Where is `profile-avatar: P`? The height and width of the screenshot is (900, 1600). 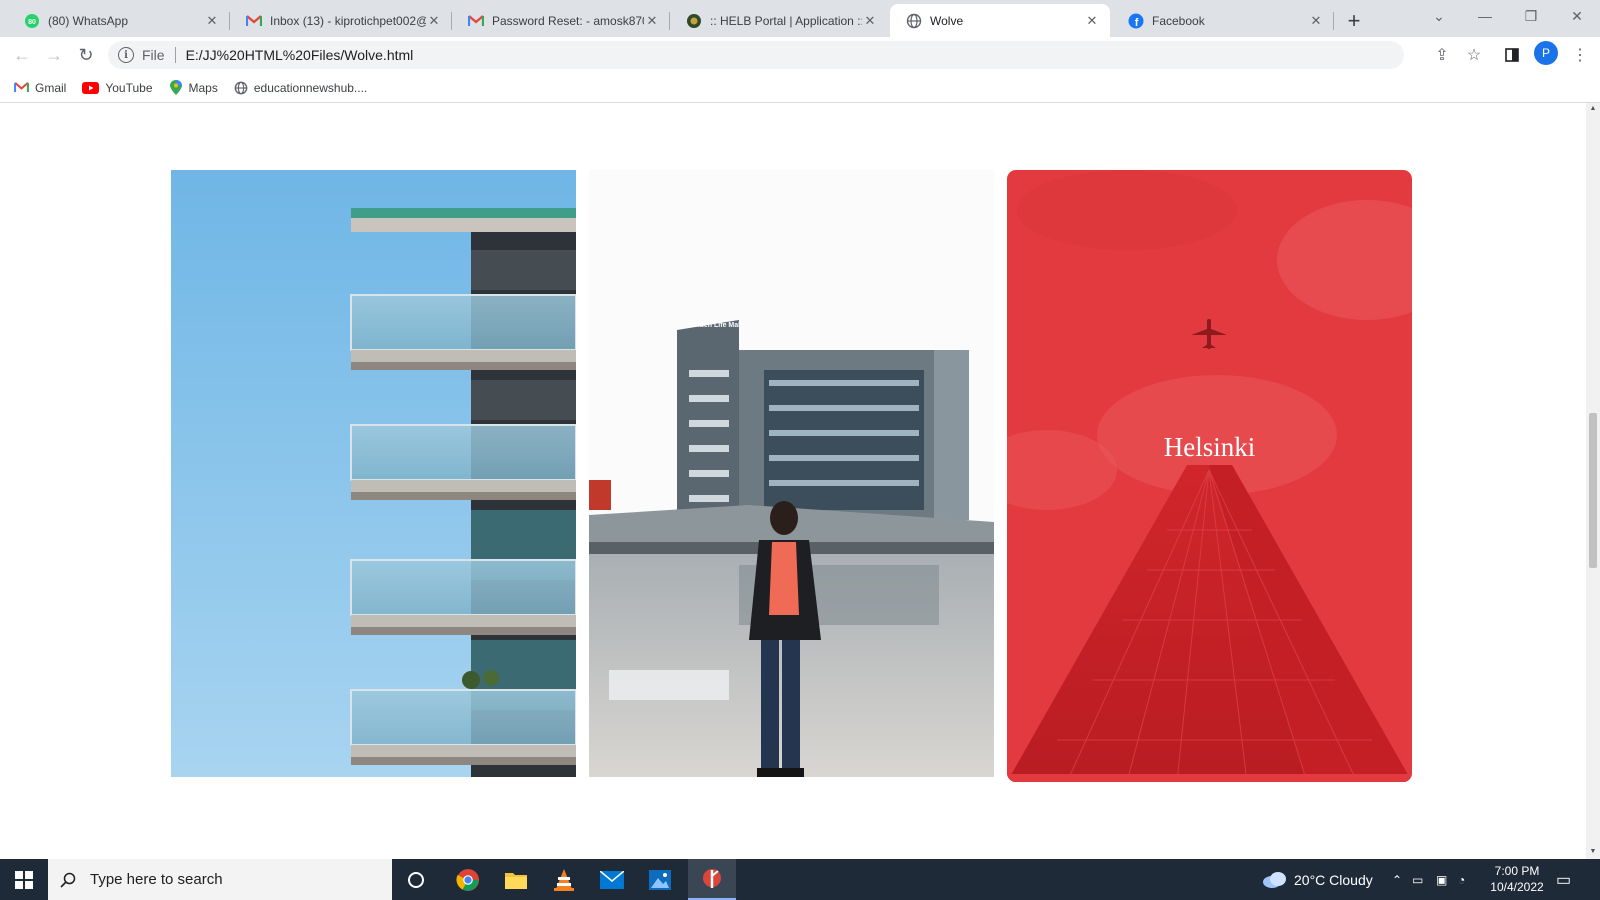
profile-avatar: P is located at coordinates (1546, 53).